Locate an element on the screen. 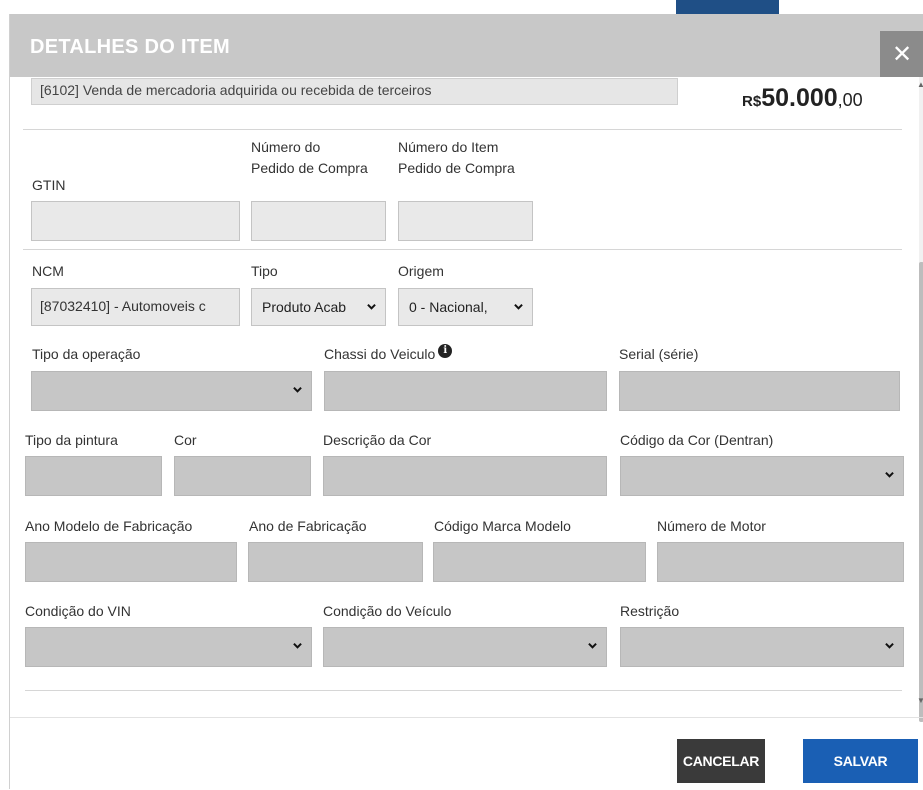  info-circle-icon: i is located at coordinates (445, 351).